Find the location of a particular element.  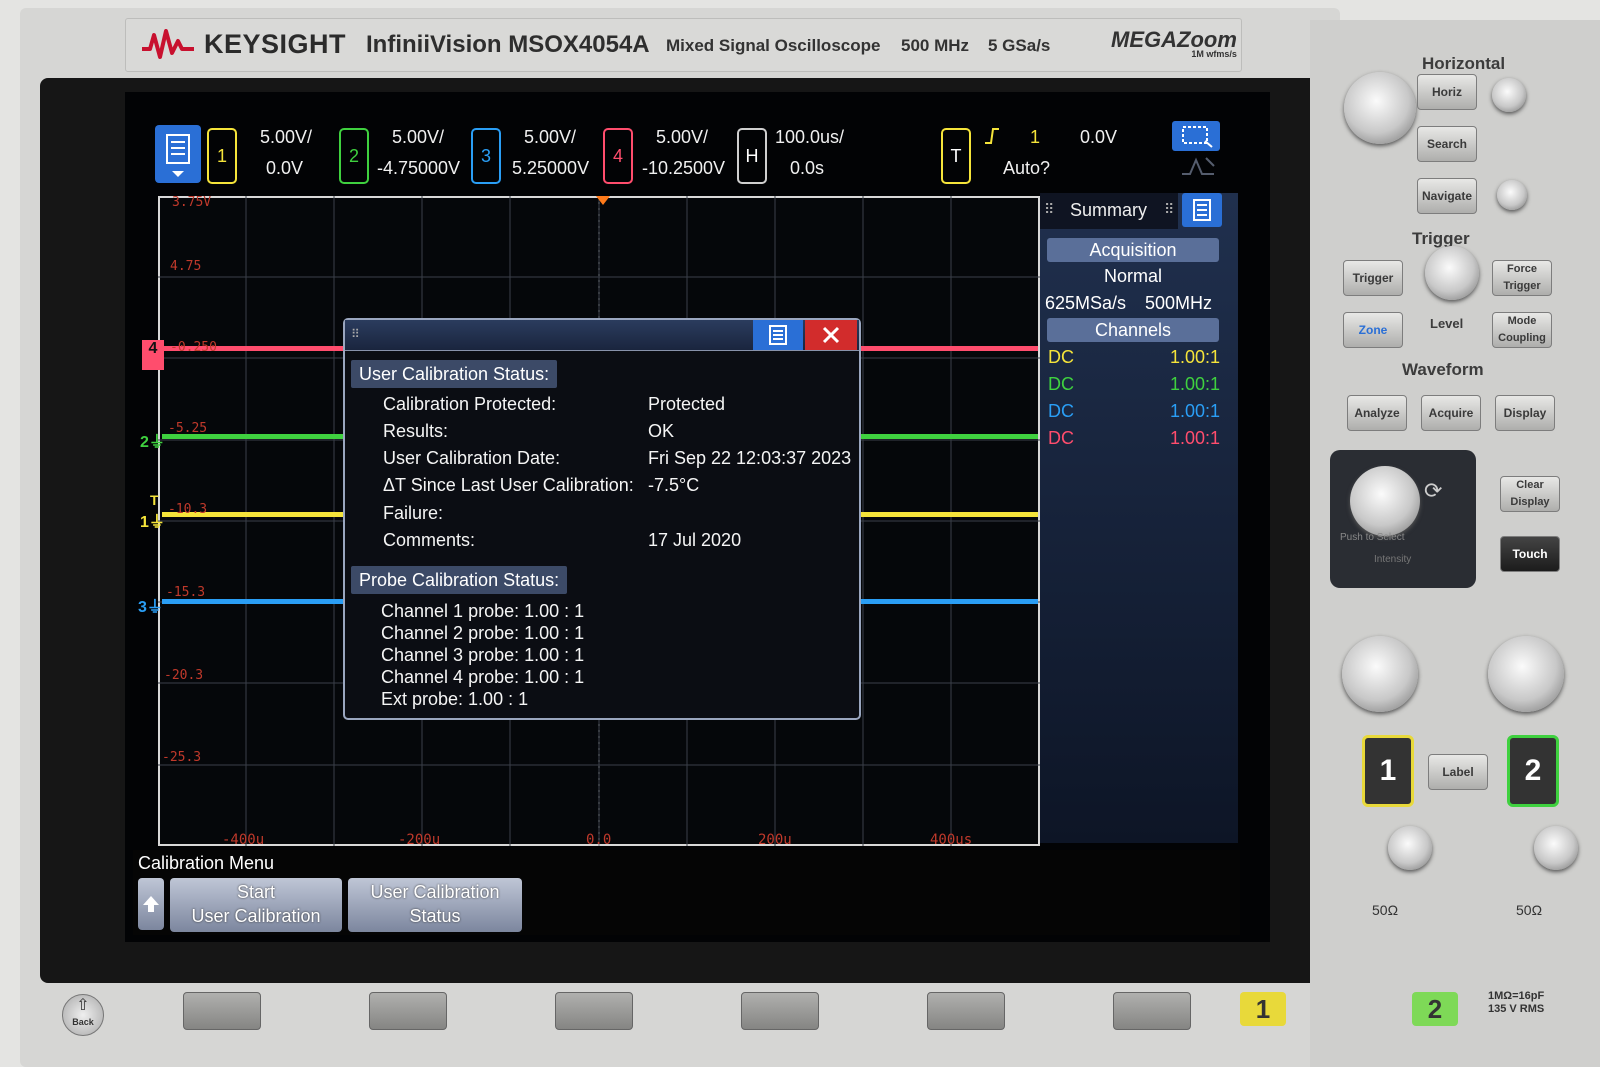

horizontal-scale: 100.0us/ is located at coordinates (810, 137).